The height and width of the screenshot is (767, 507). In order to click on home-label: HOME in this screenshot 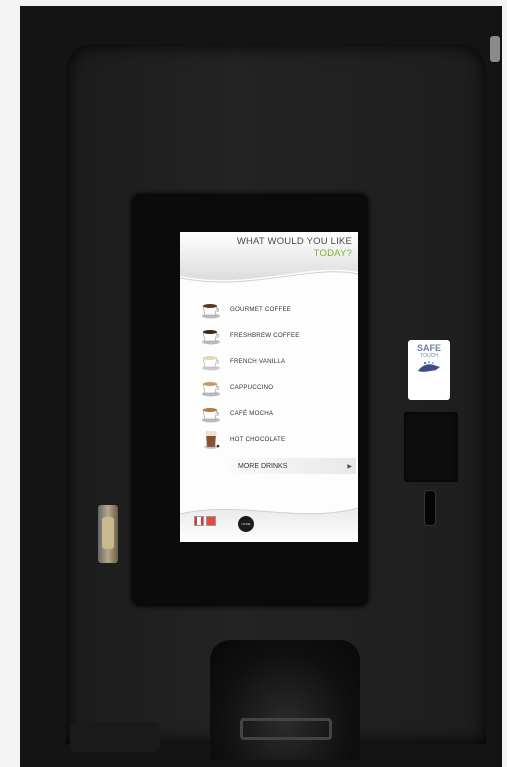, I will do `click(246, 524)`.